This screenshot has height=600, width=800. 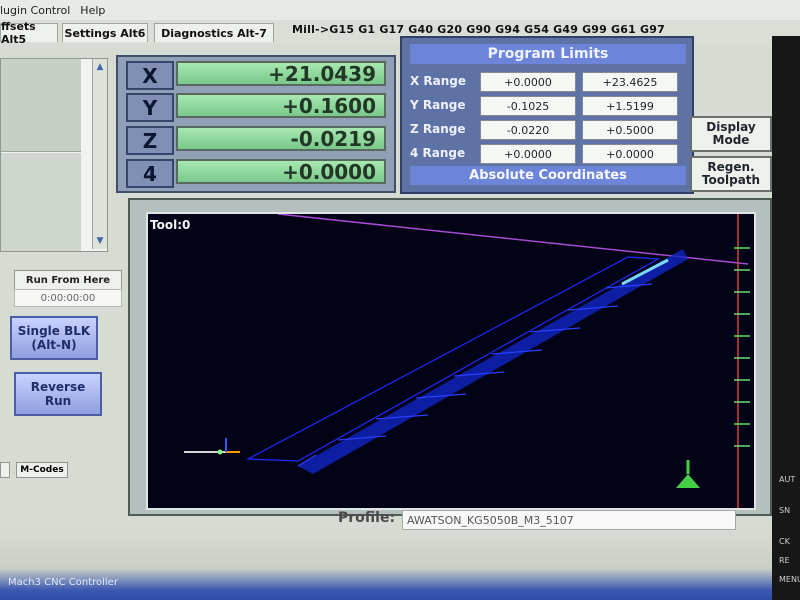 What do you see at coordinates (548, 175) in the screenshot?
I see `absolute-coordinates-indicator: Absolute Coordinates` at bounding box center [548, 175].